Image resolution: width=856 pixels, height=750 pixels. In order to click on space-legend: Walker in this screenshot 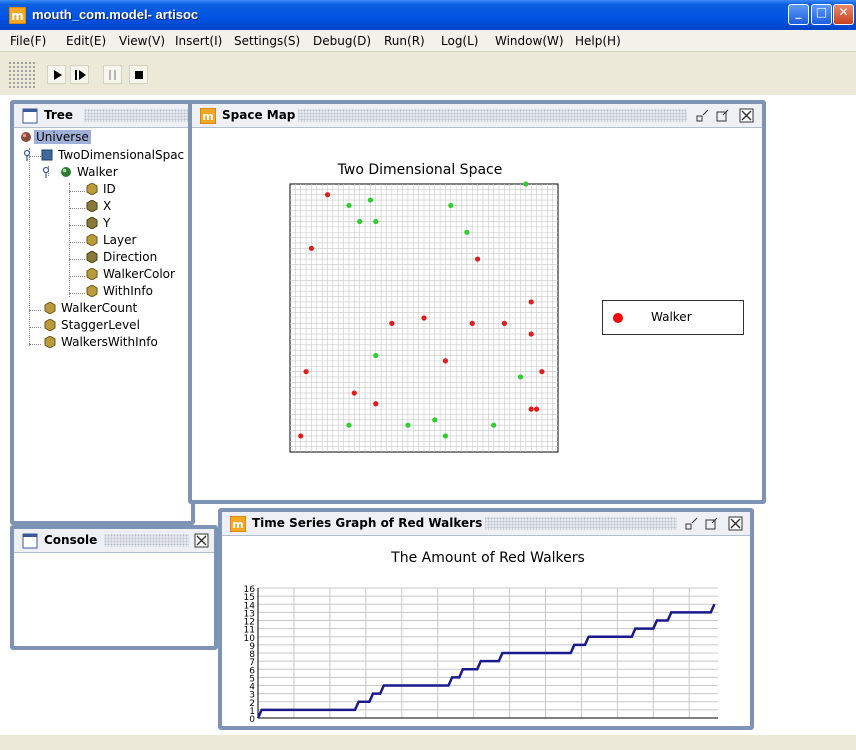, I will do `click(673, 317)`.